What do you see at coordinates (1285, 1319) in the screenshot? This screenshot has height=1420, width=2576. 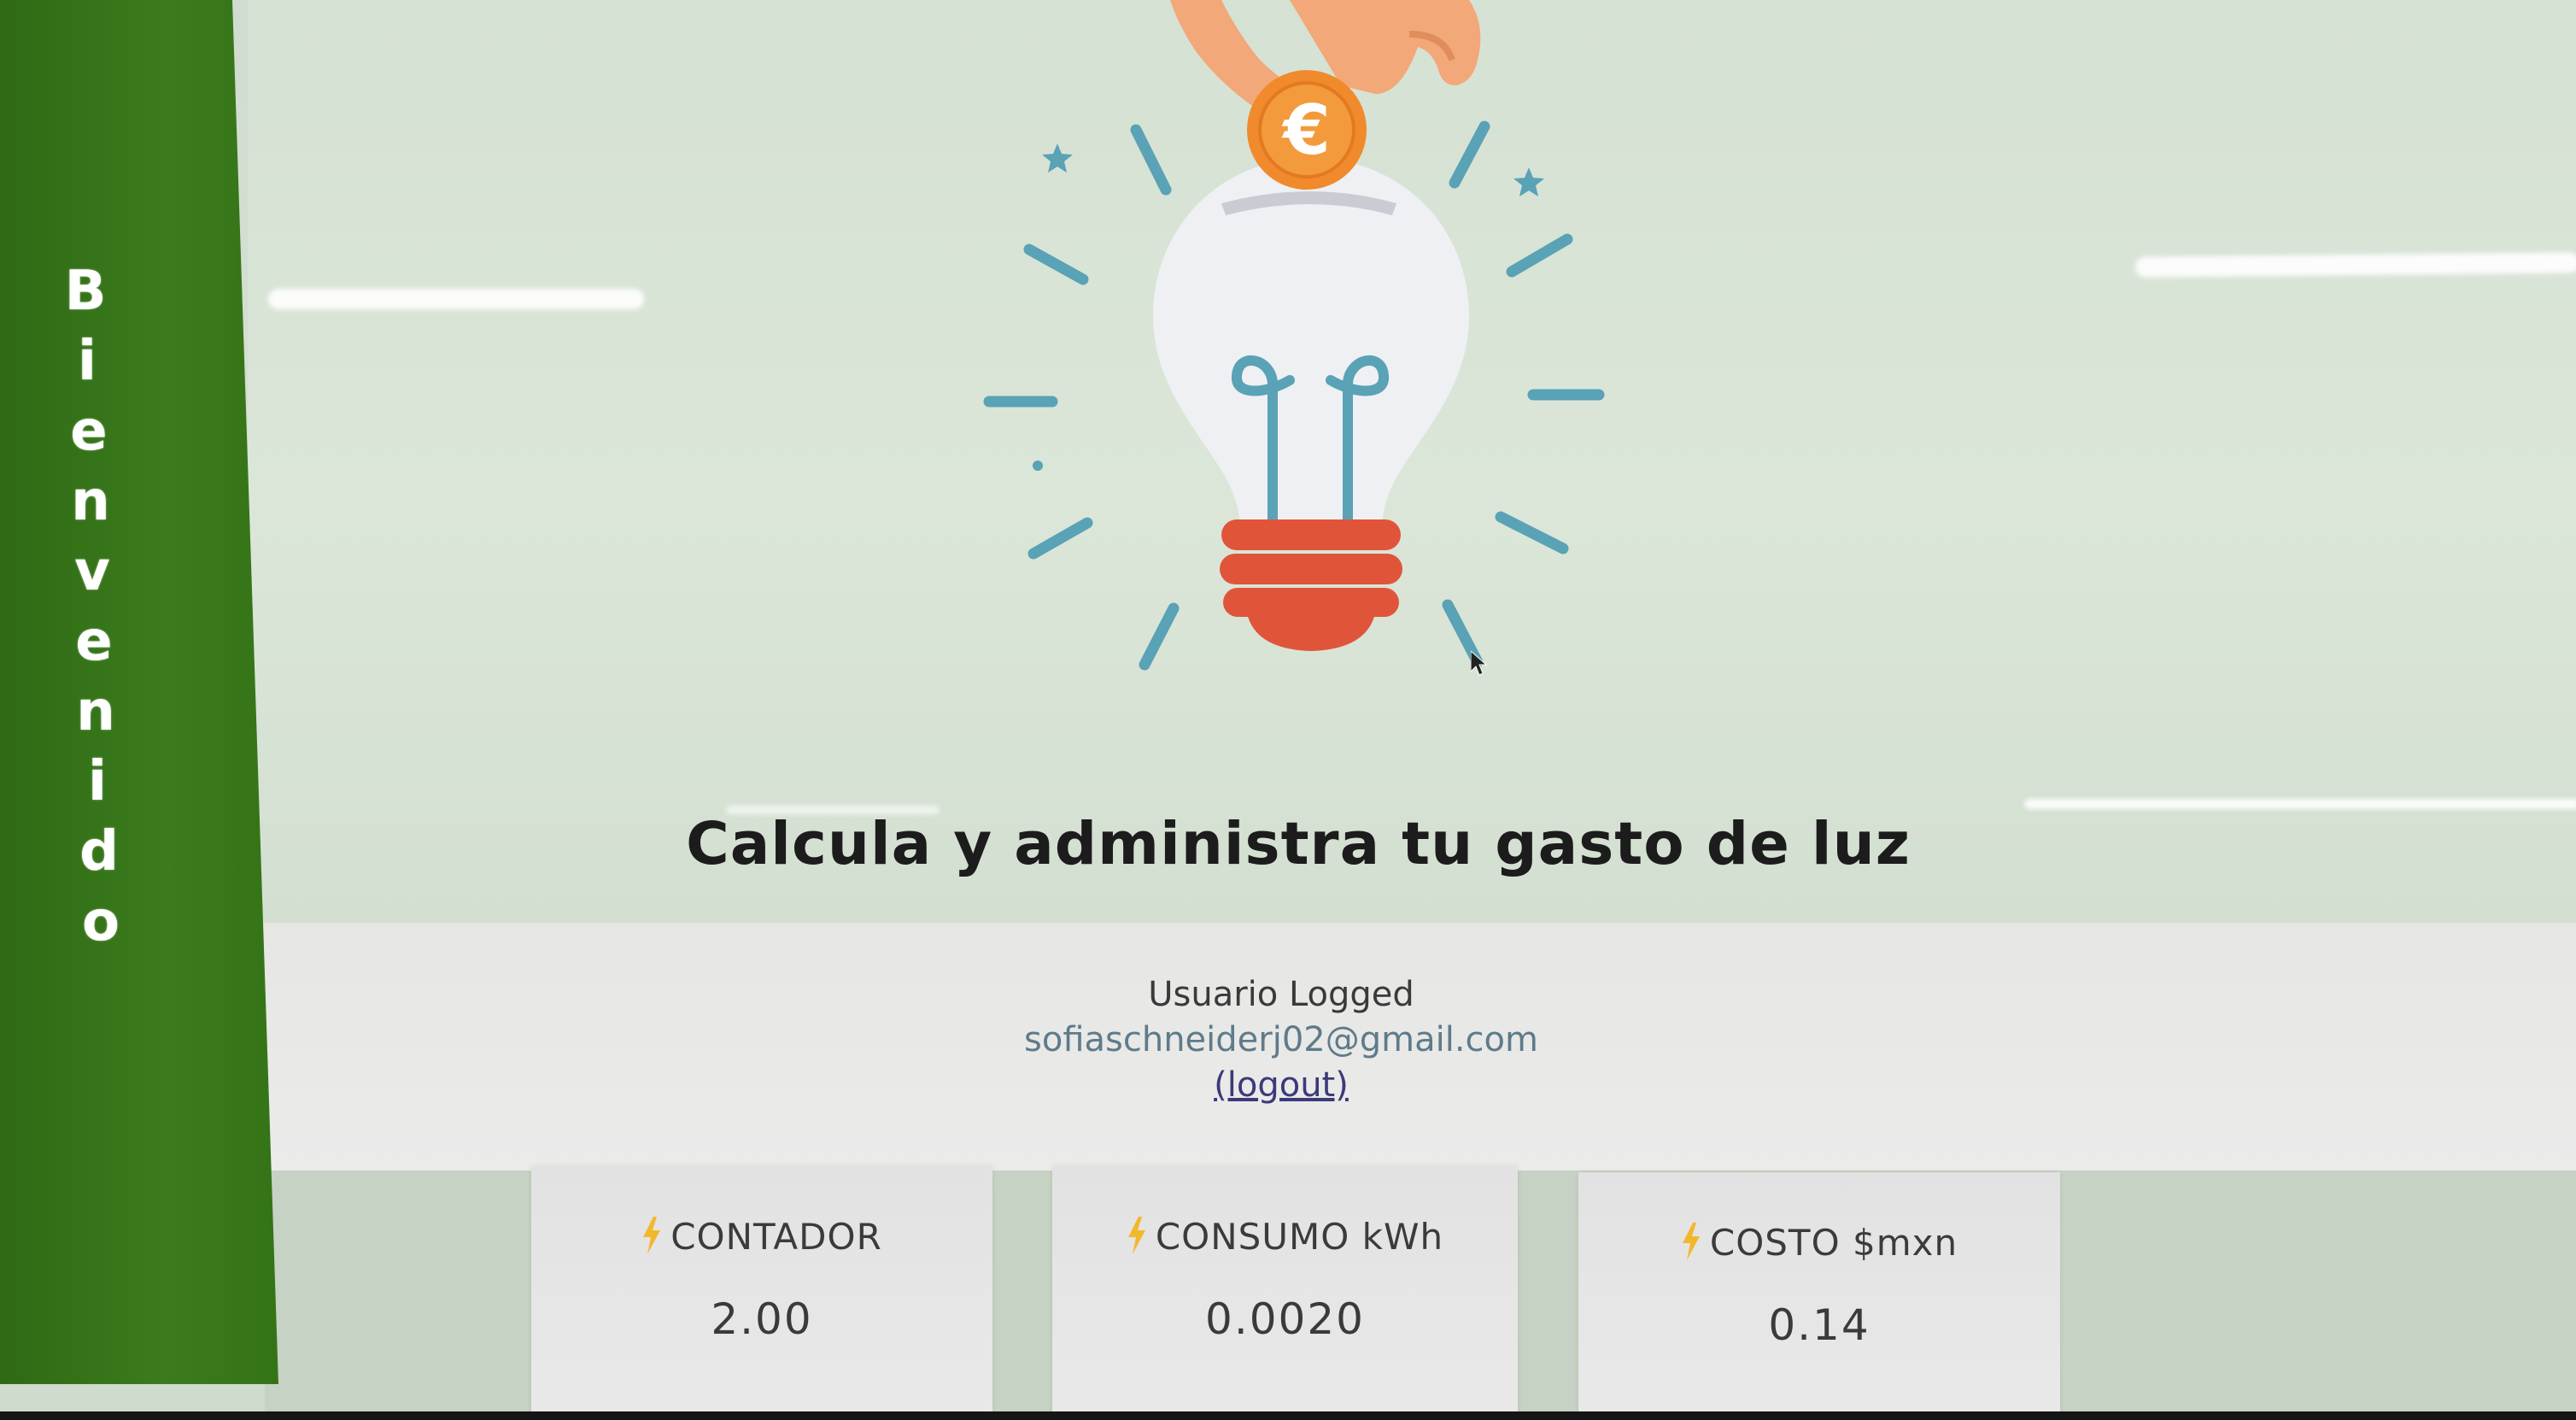 I see `stat-value: 0.0020` at bounding box center [1285, 1319].